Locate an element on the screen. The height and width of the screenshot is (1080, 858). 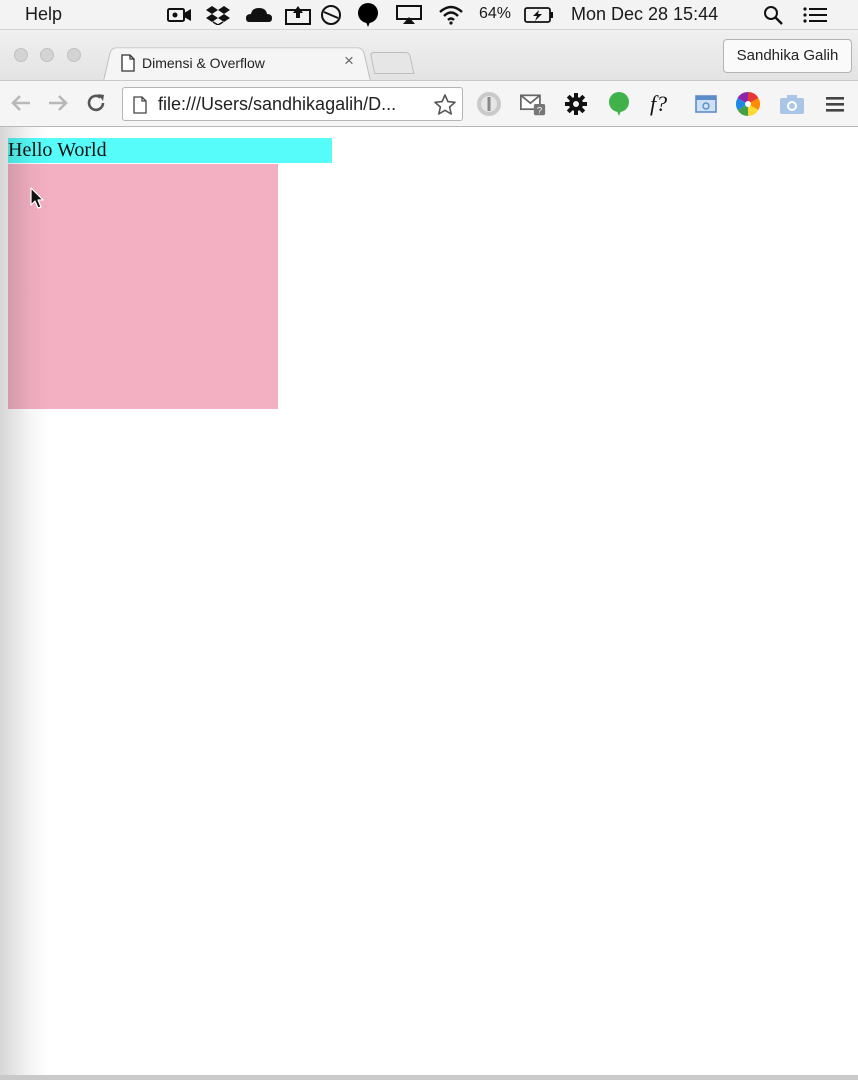
window-close-icon is located at coordinates (21, 55).